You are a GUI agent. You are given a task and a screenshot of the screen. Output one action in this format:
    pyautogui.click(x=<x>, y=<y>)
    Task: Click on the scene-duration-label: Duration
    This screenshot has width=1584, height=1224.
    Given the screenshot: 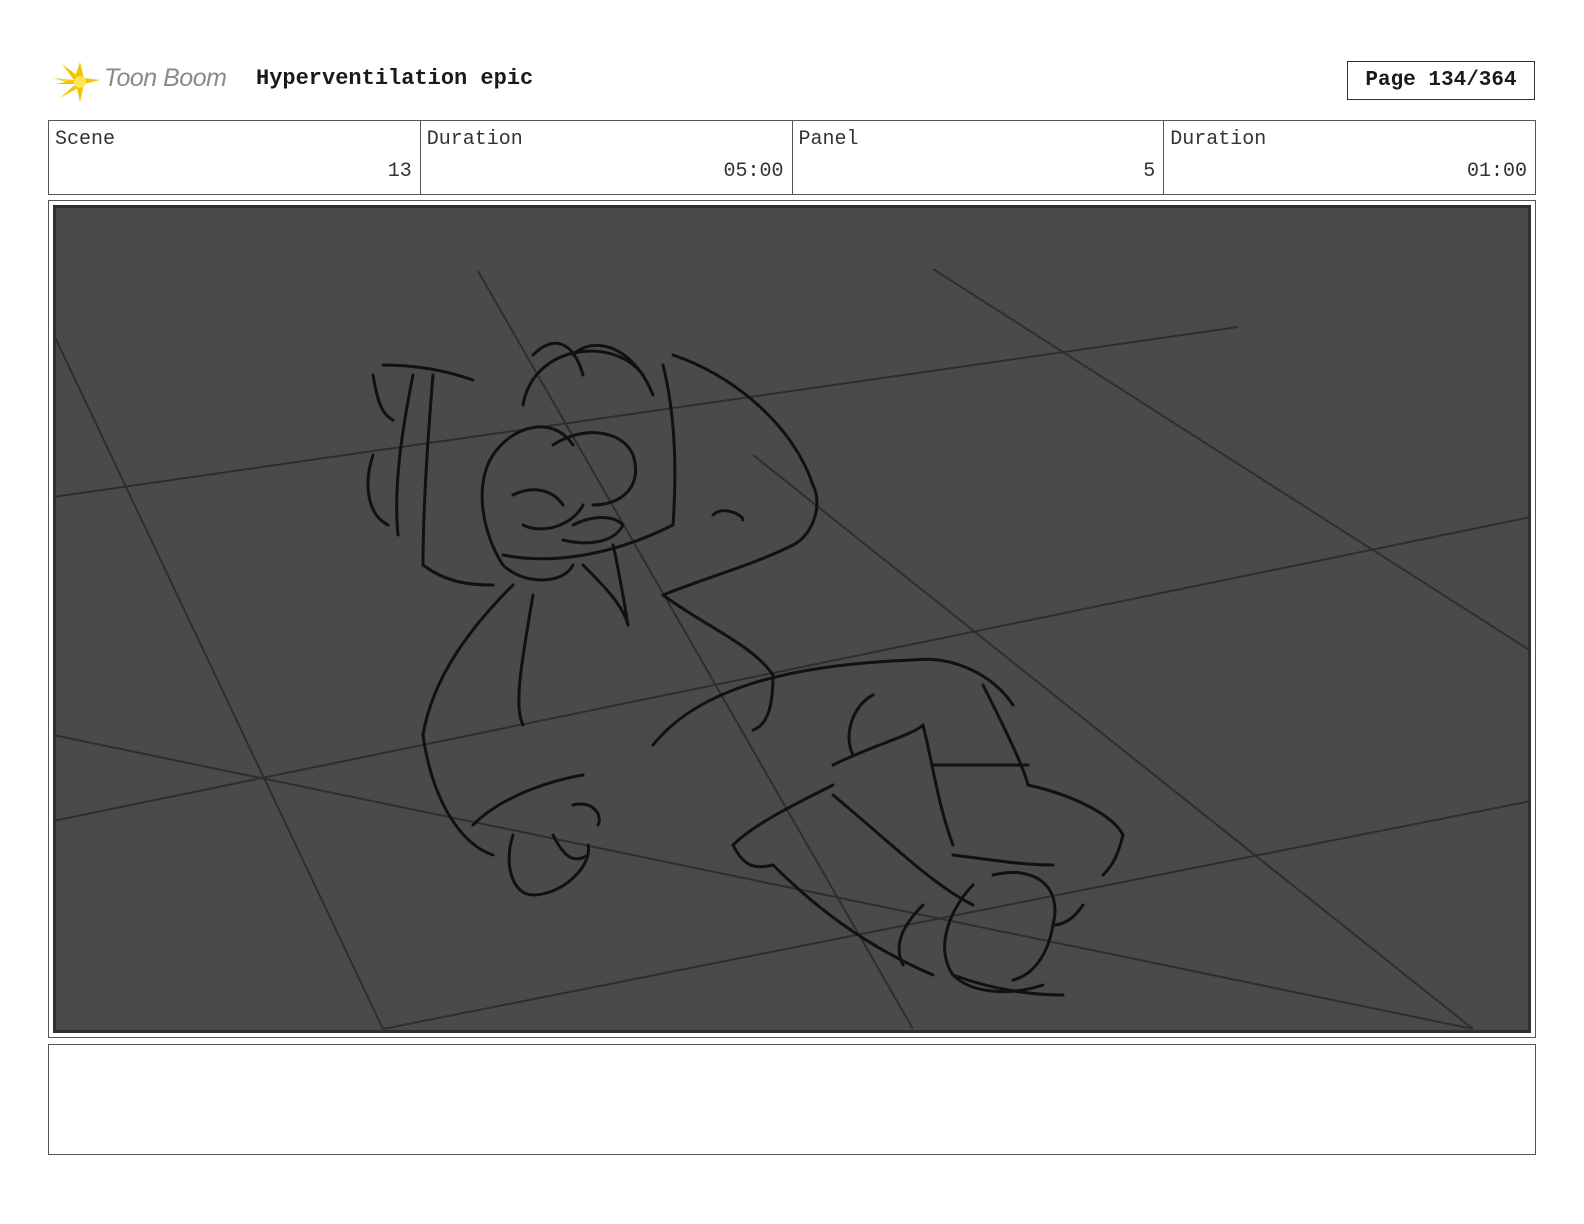 What is the action you would take?
    pyautogui.click(x=474, y=139)
    